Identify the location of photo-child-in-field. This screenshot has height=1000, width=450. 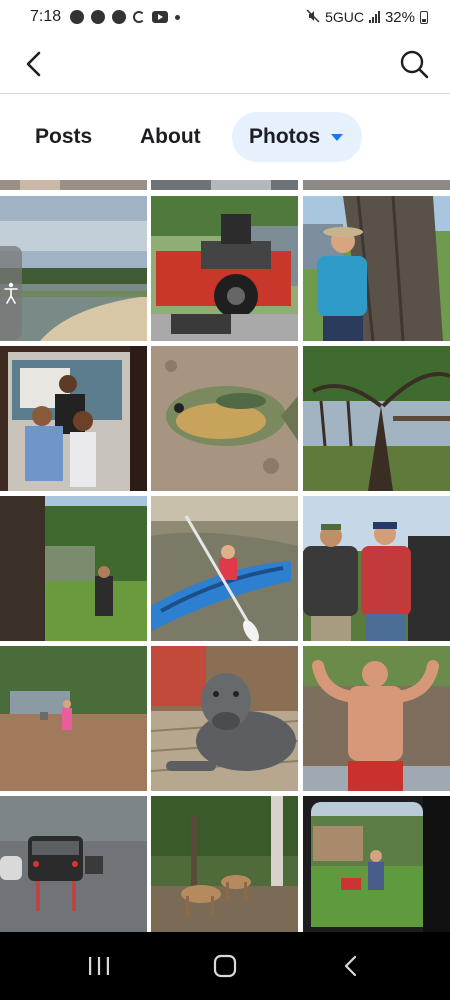
(73, 718).